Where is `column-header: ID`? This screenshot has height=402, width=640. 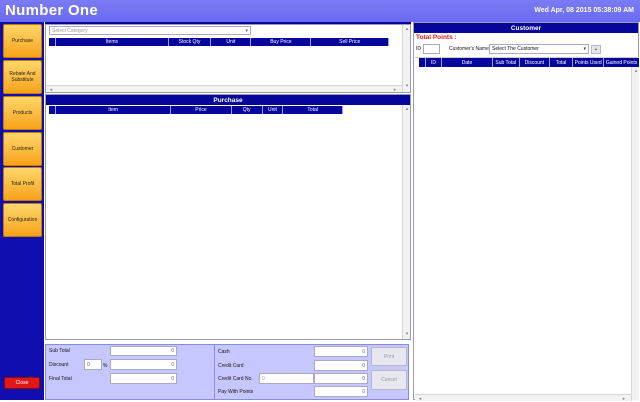
column-header: ID is located at coordinates (434, 62).